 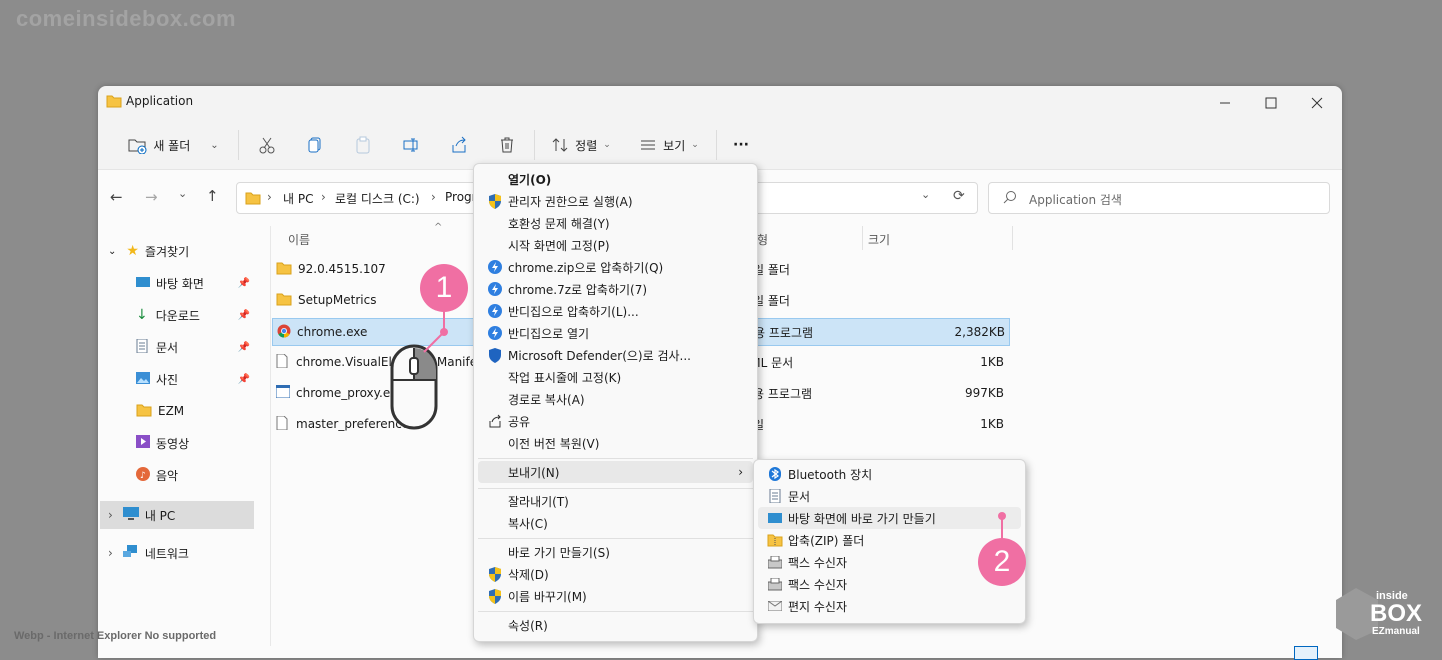 I want to click on breadcrumb-local-disk: 로컬 디스크 (C:), so click(x=377, y=198).